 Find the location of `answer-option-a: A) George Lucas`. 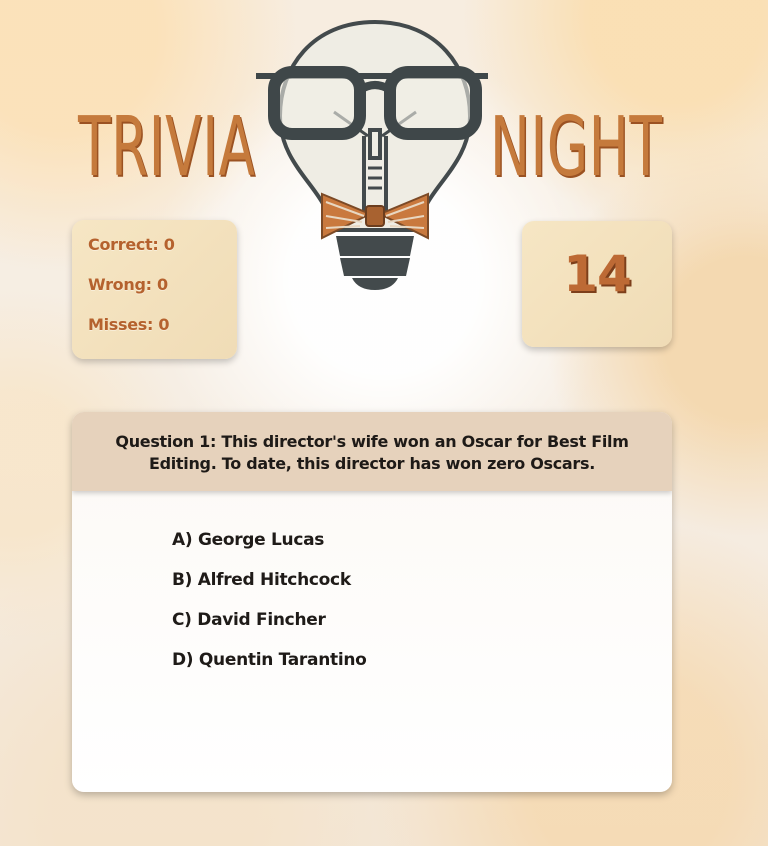

answer-option-a: A) George Lucas is located at coordinates (269, 550).